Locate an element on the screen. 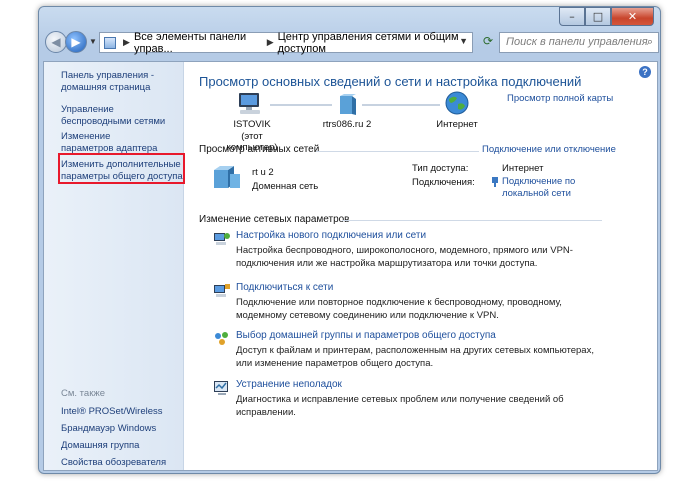 This screenshot has height=486, width=700. active-network-type: Доменная сеть is located at coordinates (285, 186).